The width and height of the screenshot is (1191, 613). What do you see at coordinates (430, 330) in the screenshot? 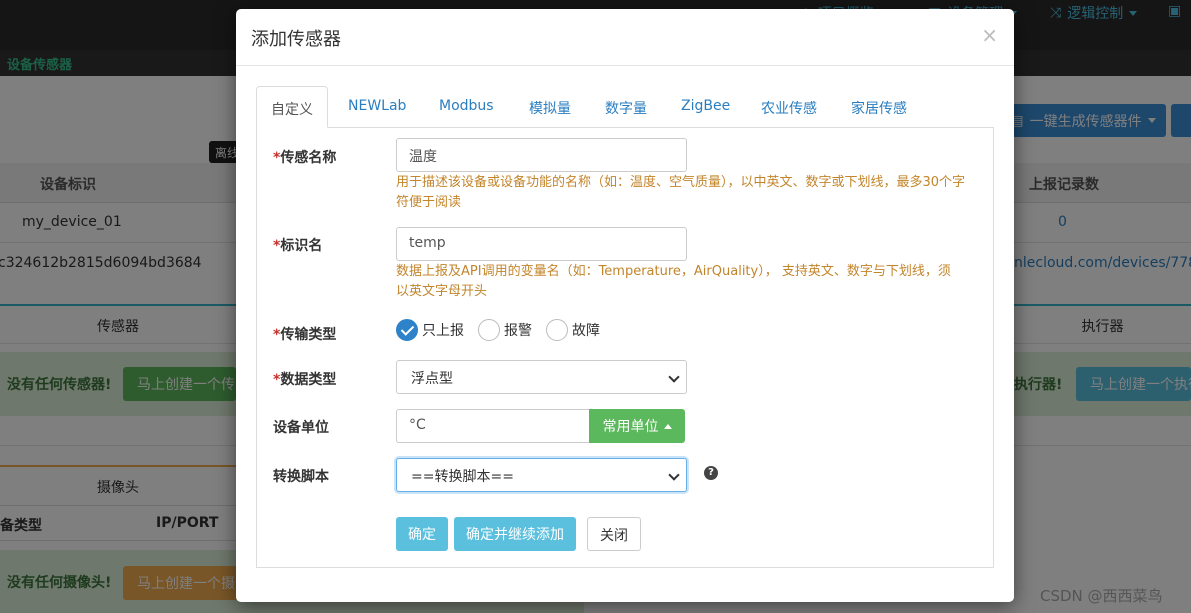
I see `radio-report-only: 只上报` at bounding box center [430, 330].